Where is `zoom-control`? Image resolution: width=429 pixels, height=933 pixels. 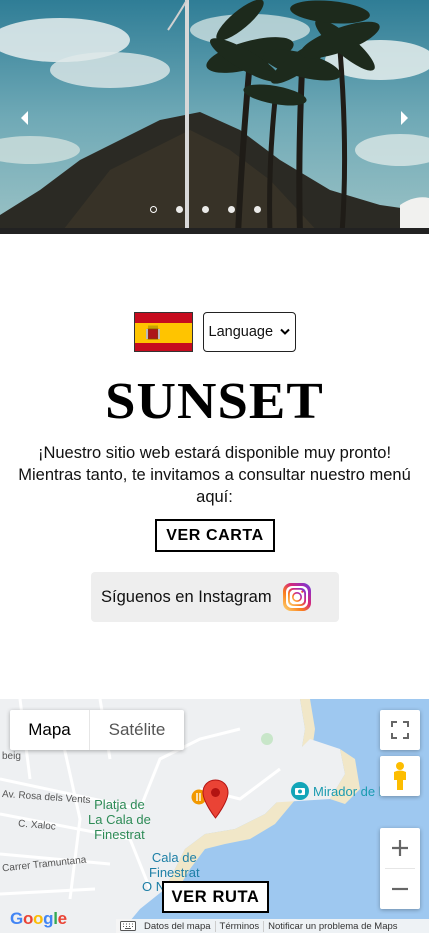 zoom-control is located at coordinates (400, 868).